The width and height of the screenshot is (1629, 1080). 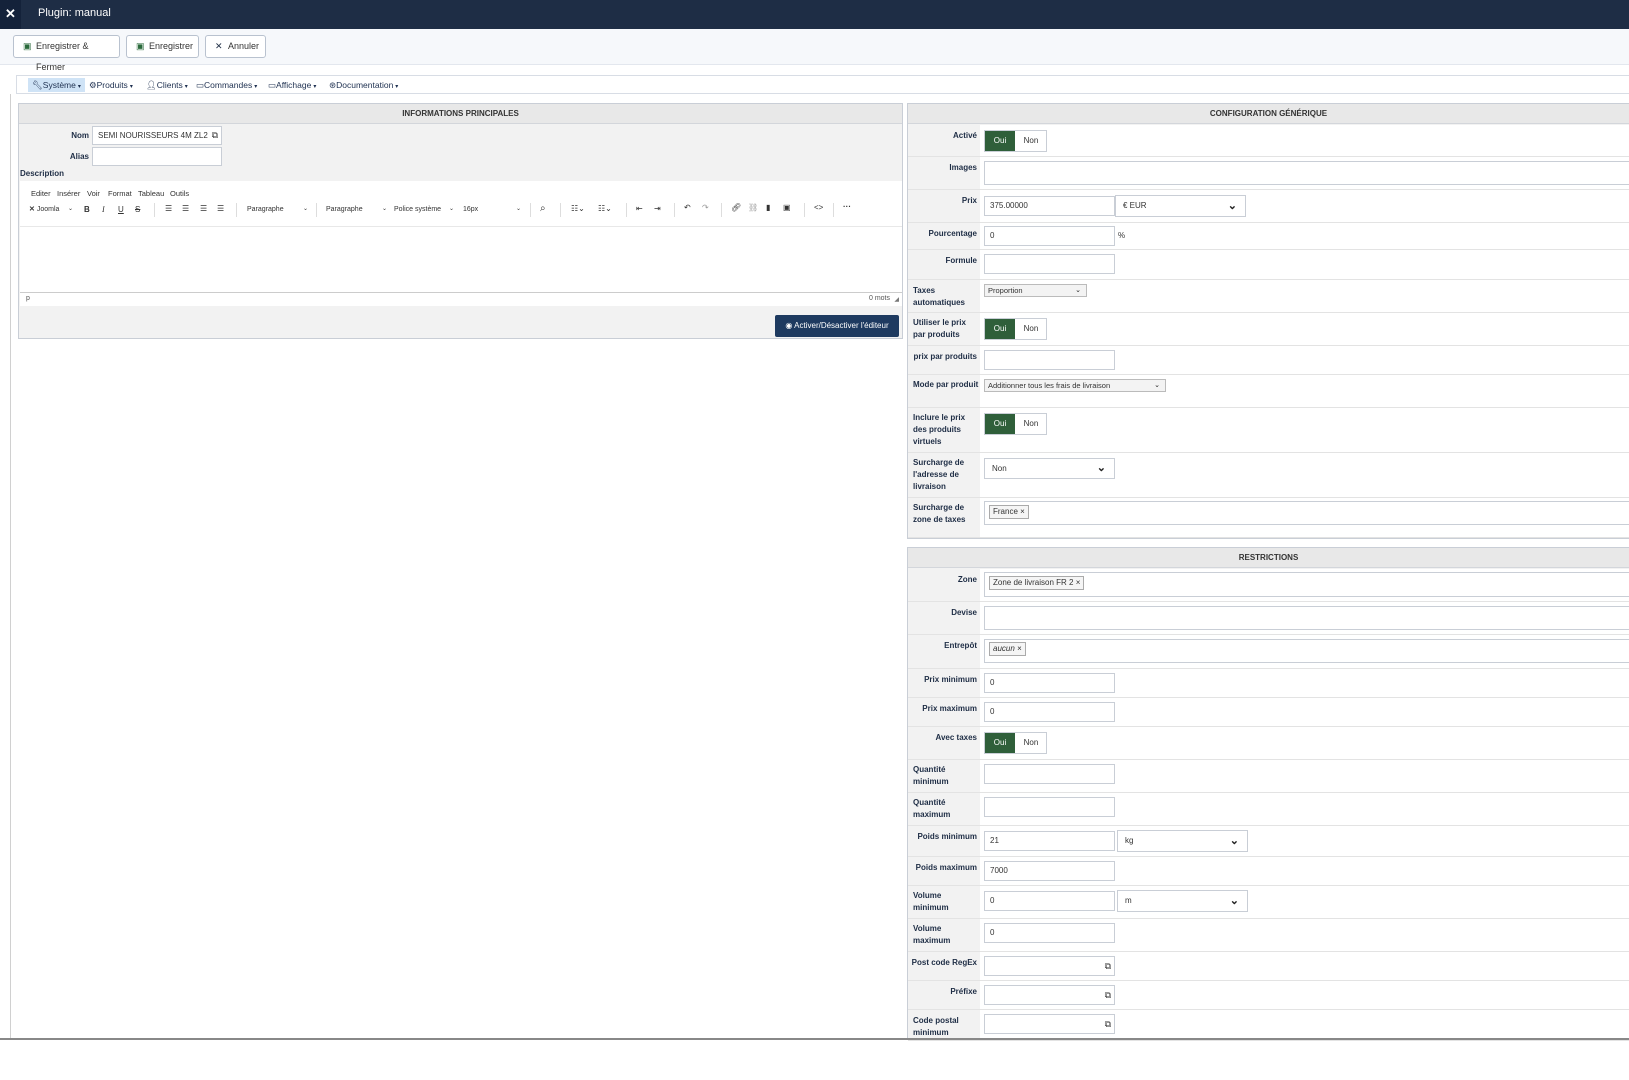 What do you see at coordinates (1031, 329) in the screenshot?
I see `use-product-price-no: Non` at bounding box center [1031, 329].